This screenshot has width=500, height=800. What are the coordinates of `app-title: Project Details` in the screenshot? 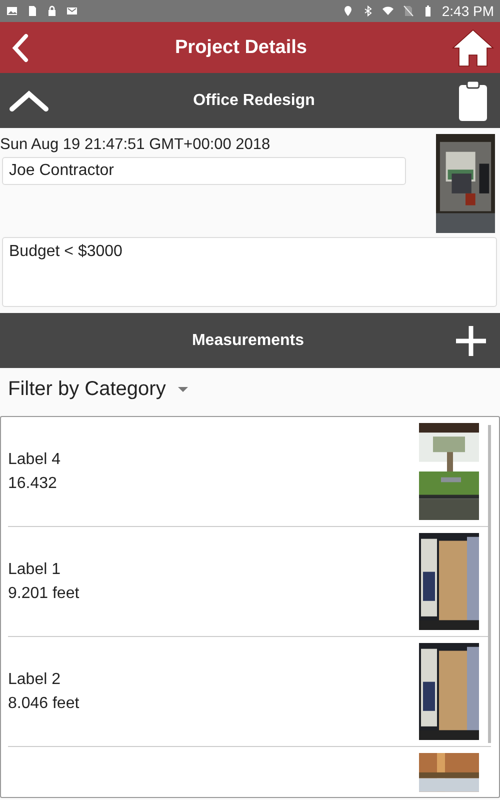 It's located at (241, 47).